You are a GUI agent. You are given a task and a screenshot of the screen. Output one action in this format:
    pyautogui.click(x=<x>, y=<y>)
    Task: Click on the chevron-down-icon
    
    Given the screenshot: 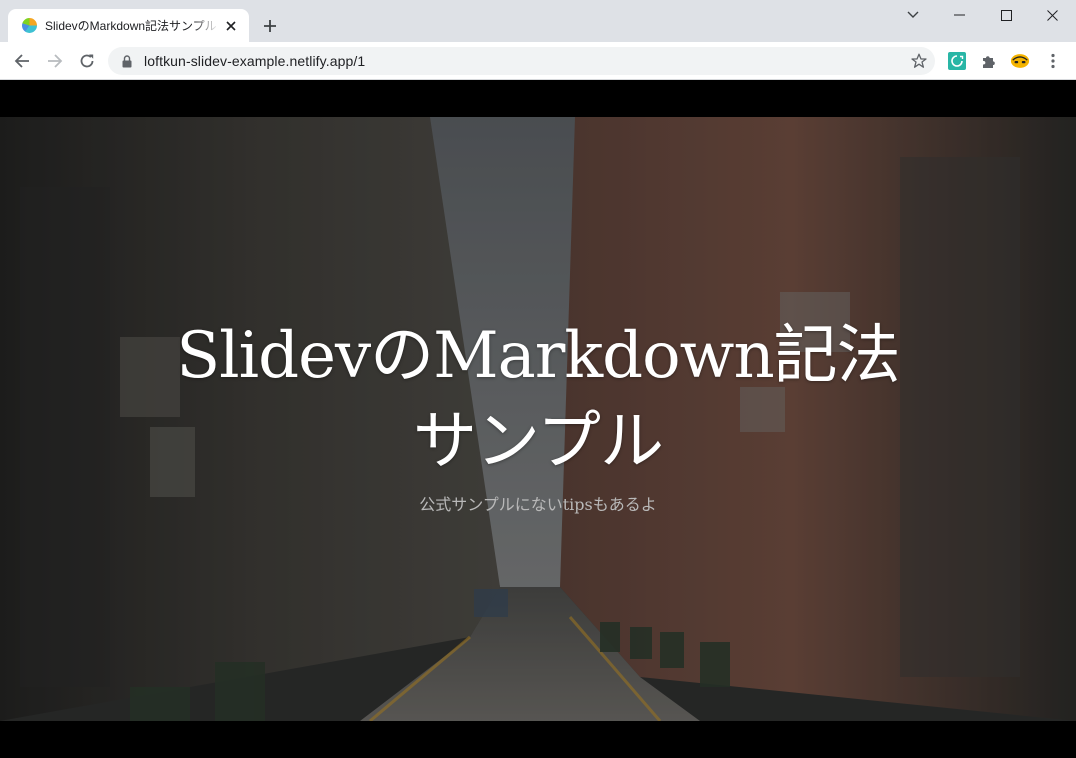 What is the action you would take?
    pyautogui.click(x=913, y=14)
    